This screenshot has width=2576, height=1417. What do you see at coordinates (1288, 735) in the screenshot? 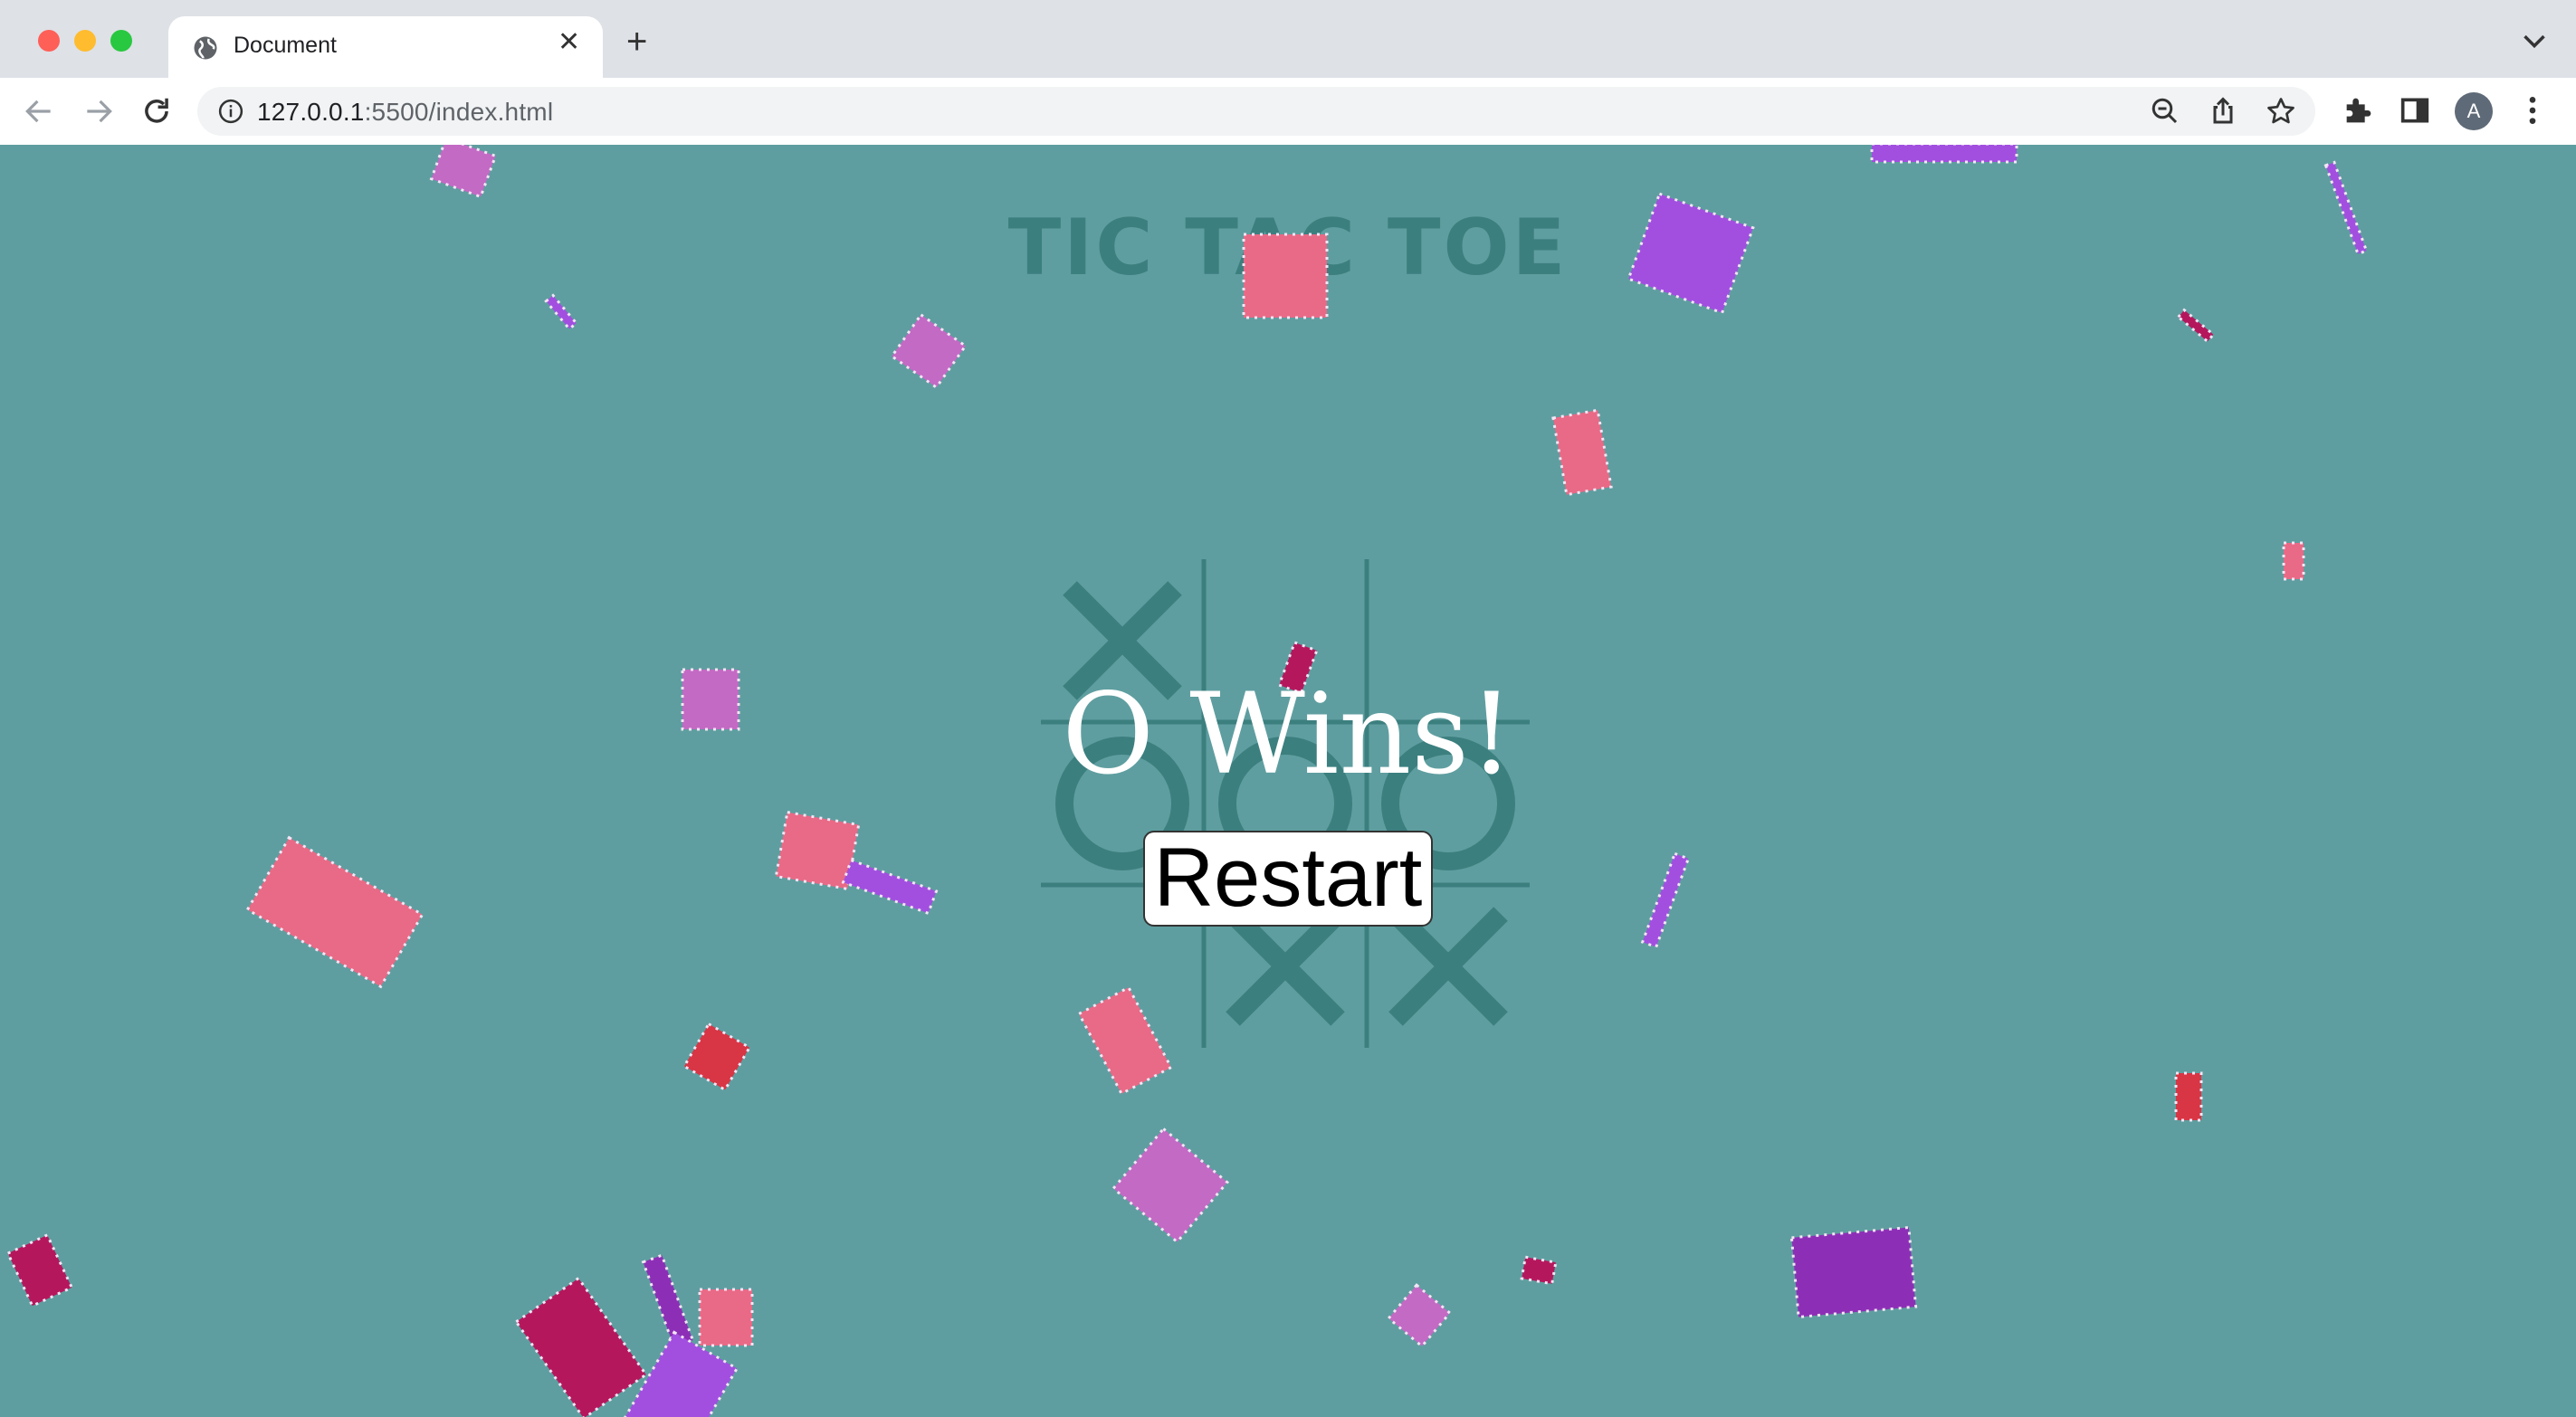
I see `winner-message: O Wins!` at bounding box center [1288, 735].